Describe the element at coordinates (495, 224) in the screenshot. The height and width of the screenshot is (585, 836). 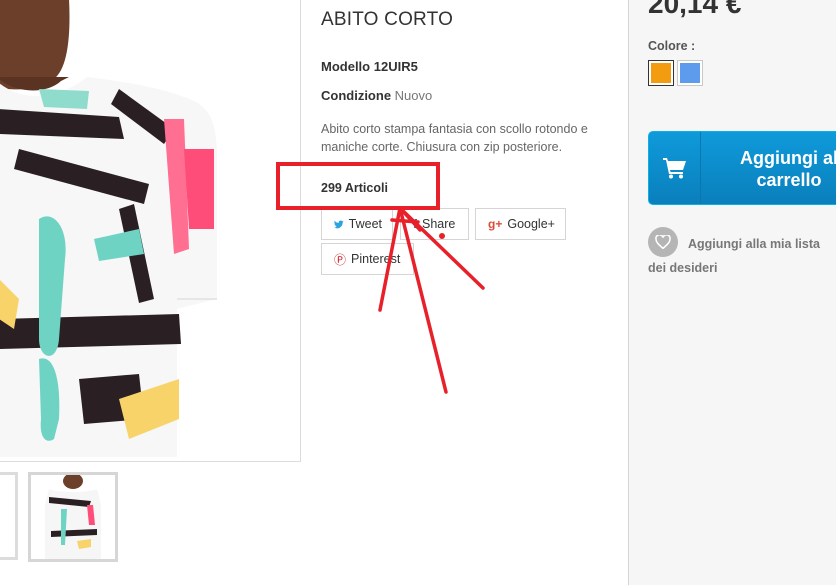
I see `google-plus-icon: g+` at that location.